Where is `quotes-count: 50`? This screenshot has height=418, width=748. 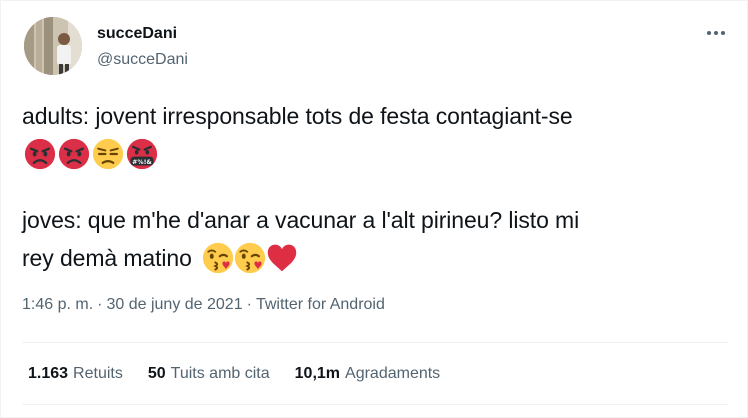 quotes-count: 50 is located at coordinates (156, 373).